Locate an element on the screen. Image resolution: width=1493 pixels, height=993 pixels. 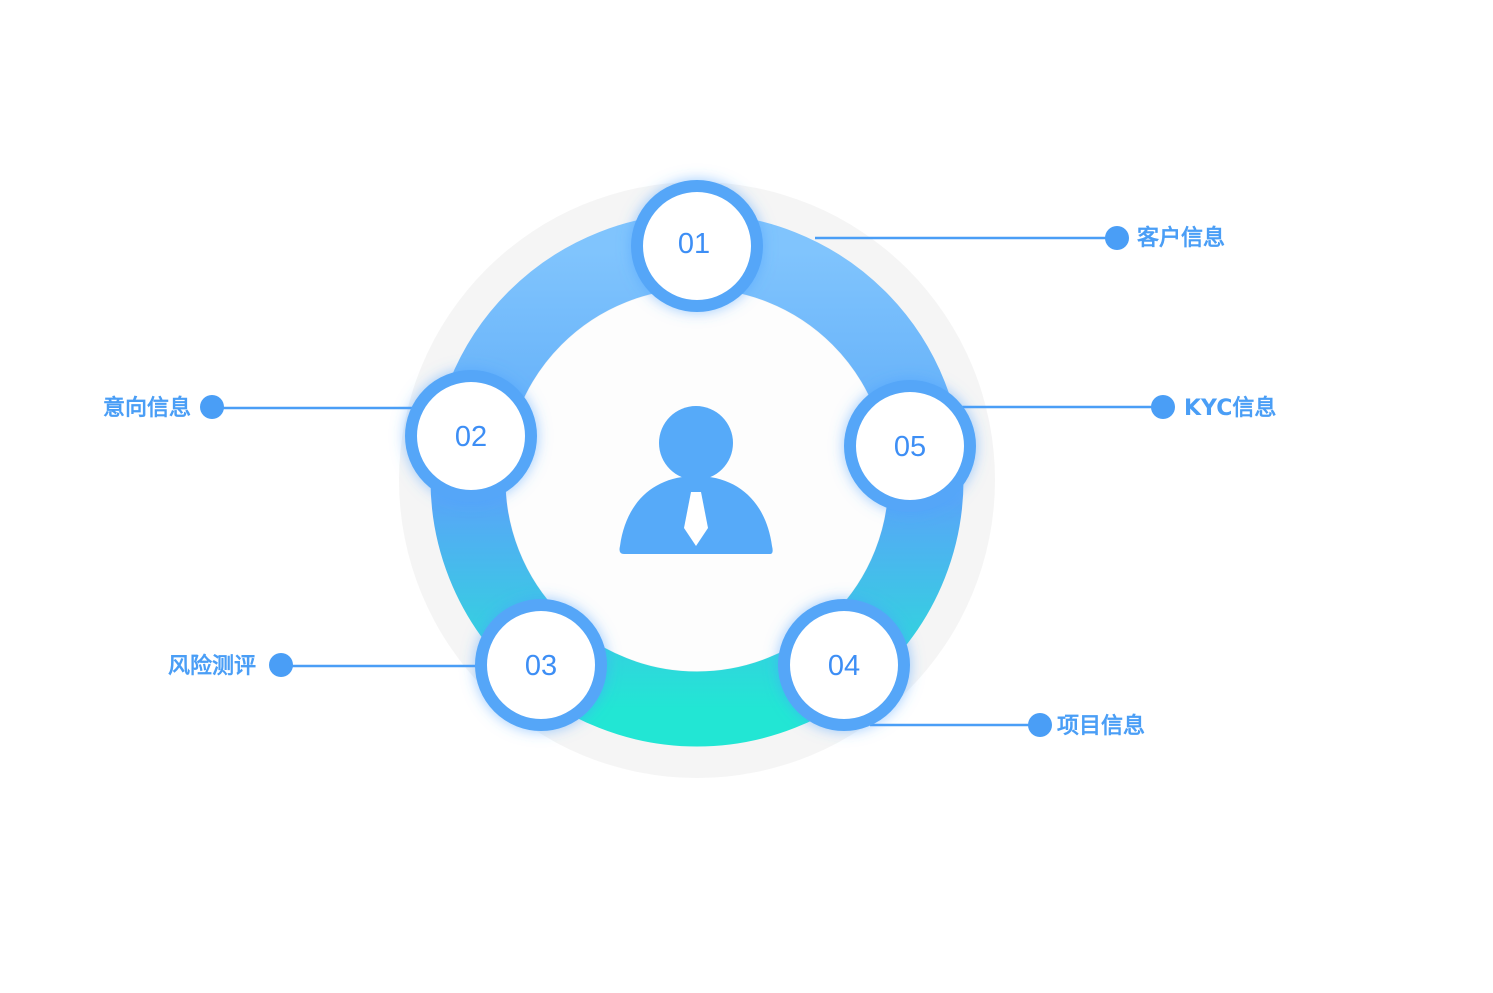
node-05-label: 05 is located at coordinates (910, 447).